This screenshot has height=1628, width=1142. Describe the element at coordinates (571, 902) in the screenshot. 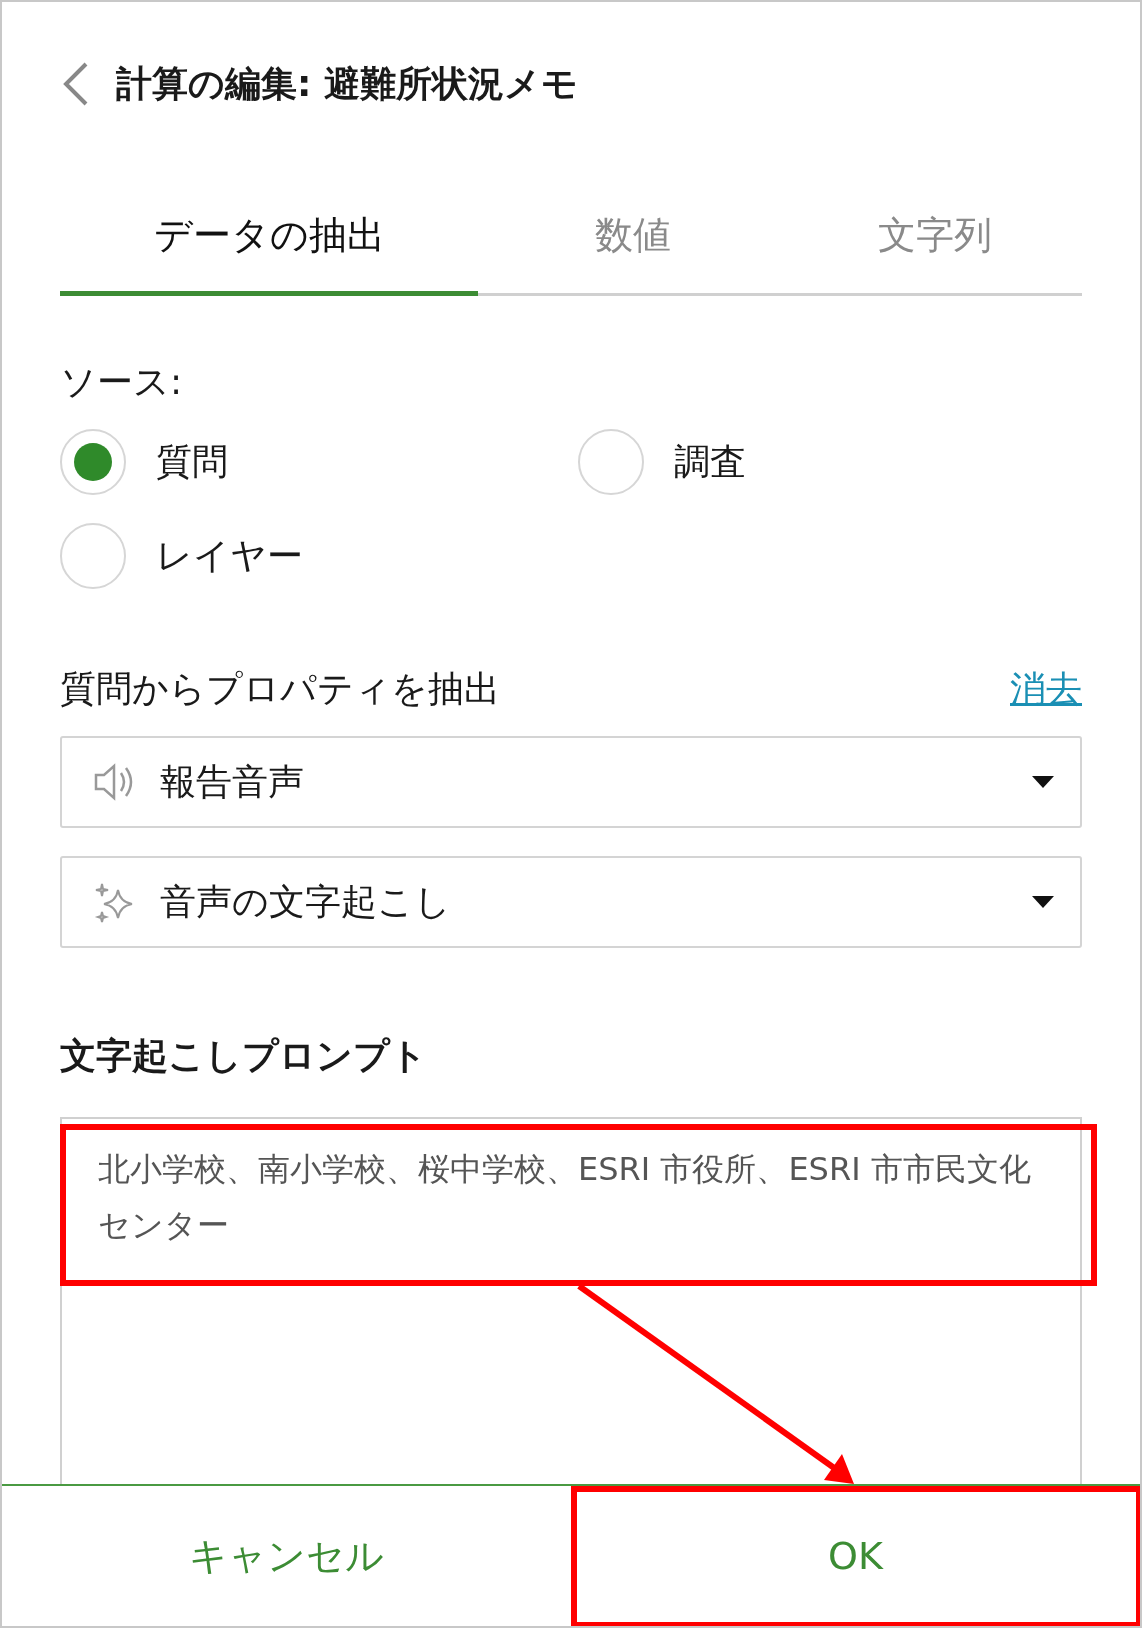

I see `dropdown: 音声の文字起こし` at that location.